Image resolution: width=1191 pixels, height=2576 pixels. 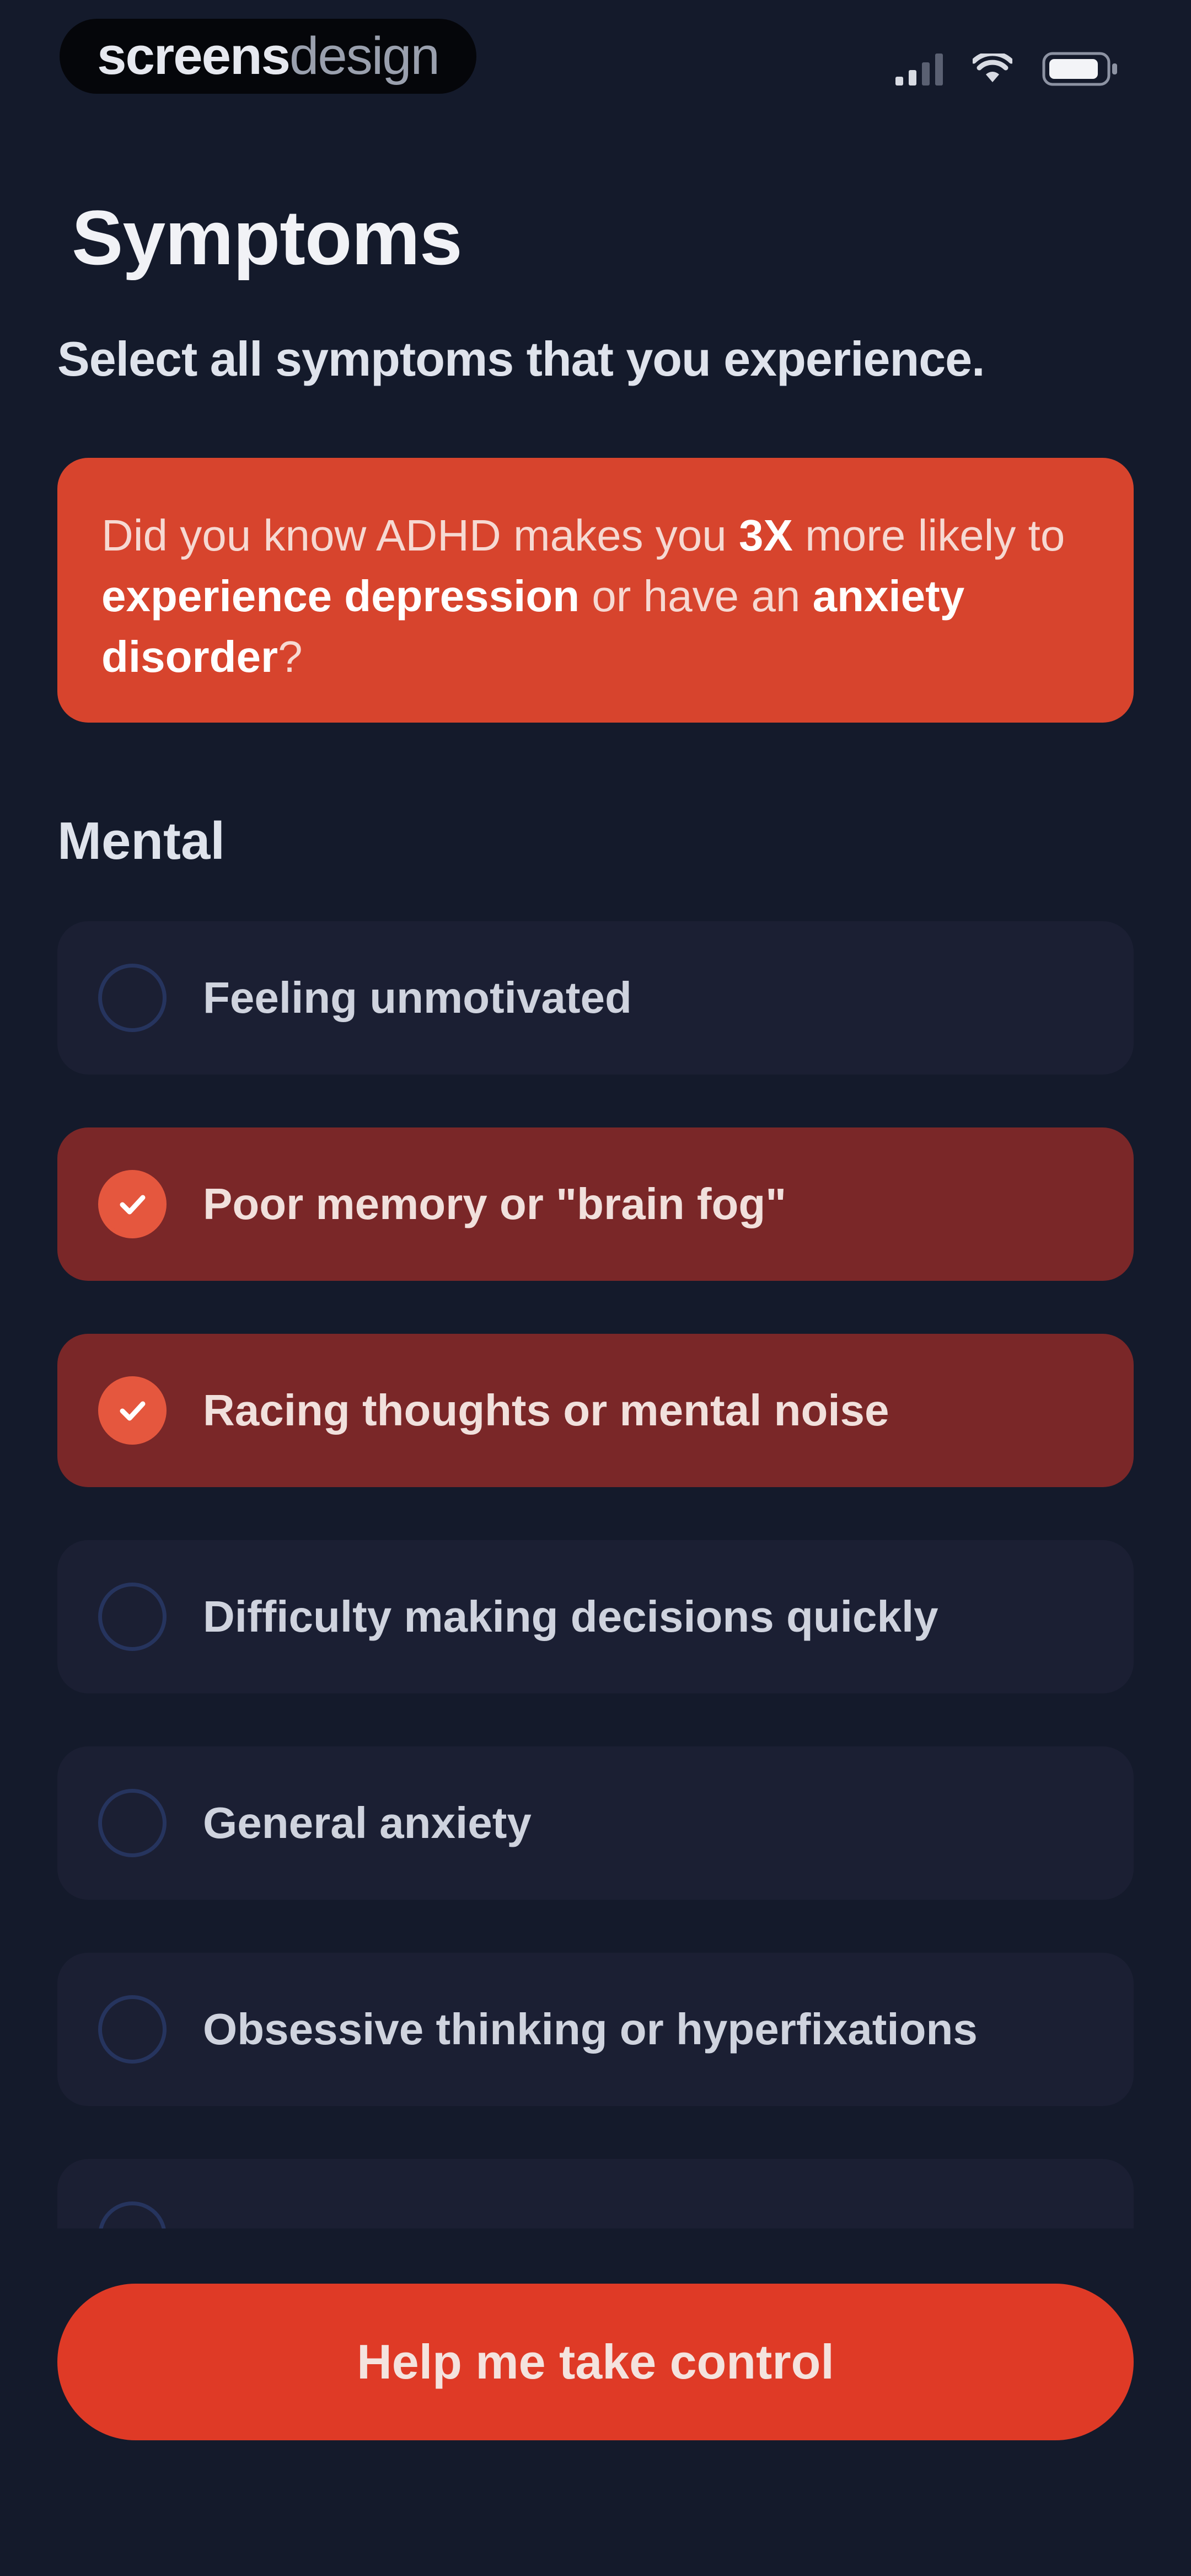 I want to click on symptom-option: Obsessive thinking or hyperfixations, so click(x=595, y=2029).